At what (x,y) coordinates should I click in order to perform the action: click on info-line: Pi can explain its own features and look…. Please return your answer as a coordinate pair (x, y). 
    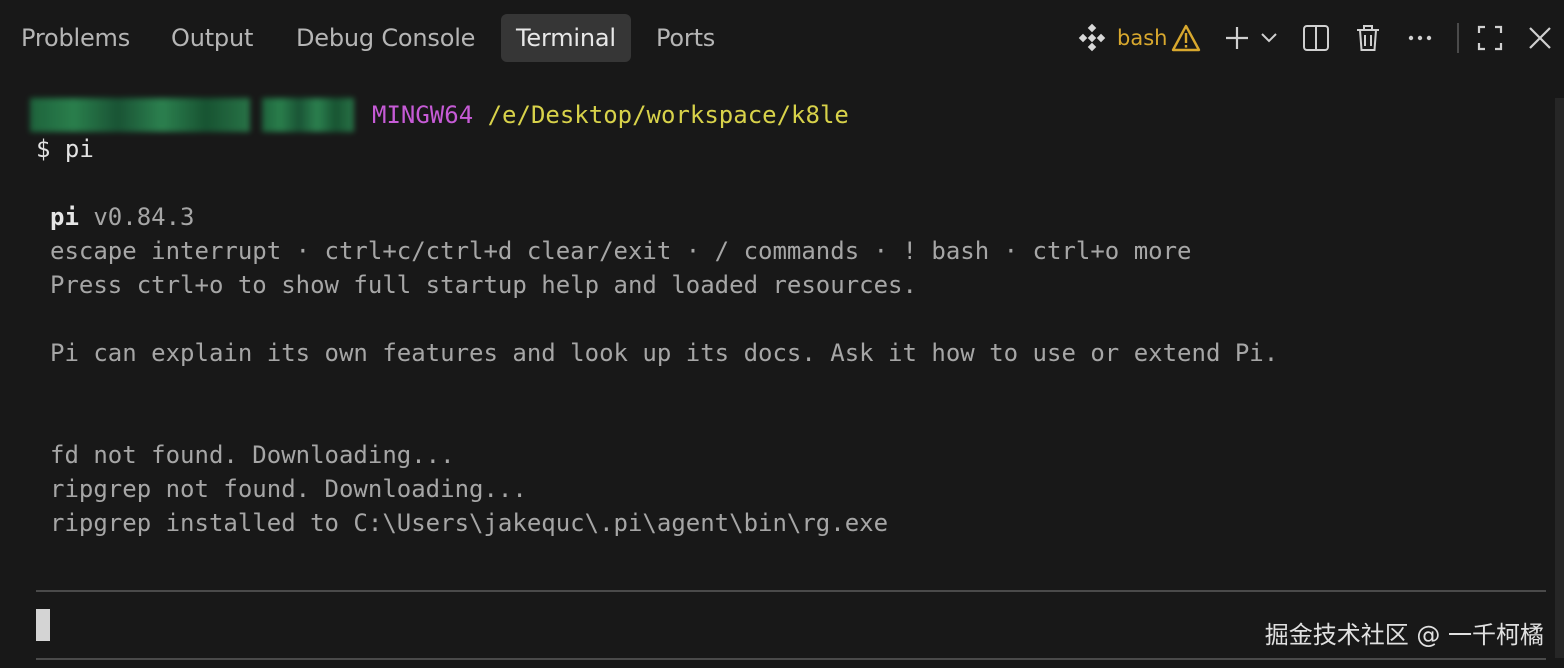
    Looking at the image, I should click on (664, 353).